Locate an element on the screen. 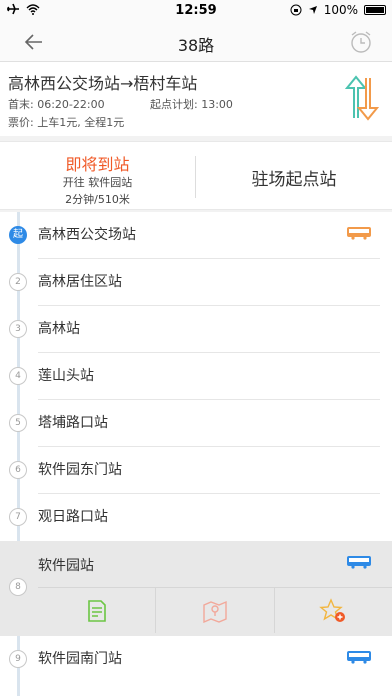  stop-name: 高林站 is located at coordinates (59, 329).